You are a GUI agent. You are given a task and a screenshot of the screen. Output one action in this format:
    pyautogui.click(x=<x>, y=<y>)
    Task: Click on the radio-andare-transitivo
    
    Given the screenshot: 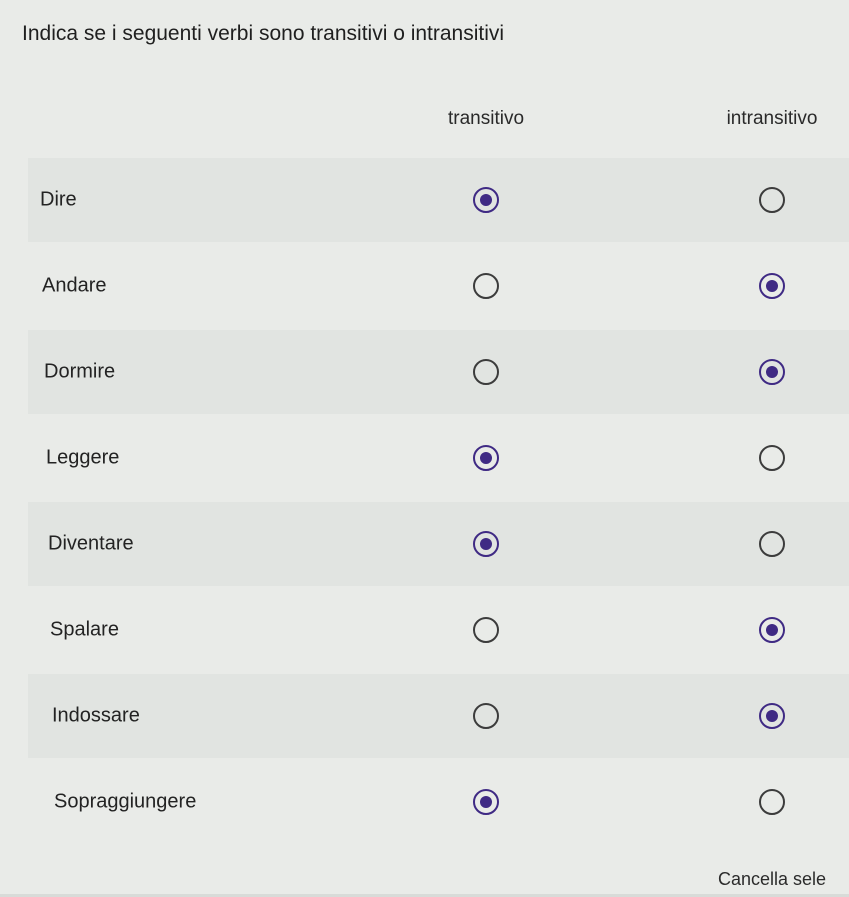 What is the action you would take?
    pyautogui.click(x=486, y=286)
    